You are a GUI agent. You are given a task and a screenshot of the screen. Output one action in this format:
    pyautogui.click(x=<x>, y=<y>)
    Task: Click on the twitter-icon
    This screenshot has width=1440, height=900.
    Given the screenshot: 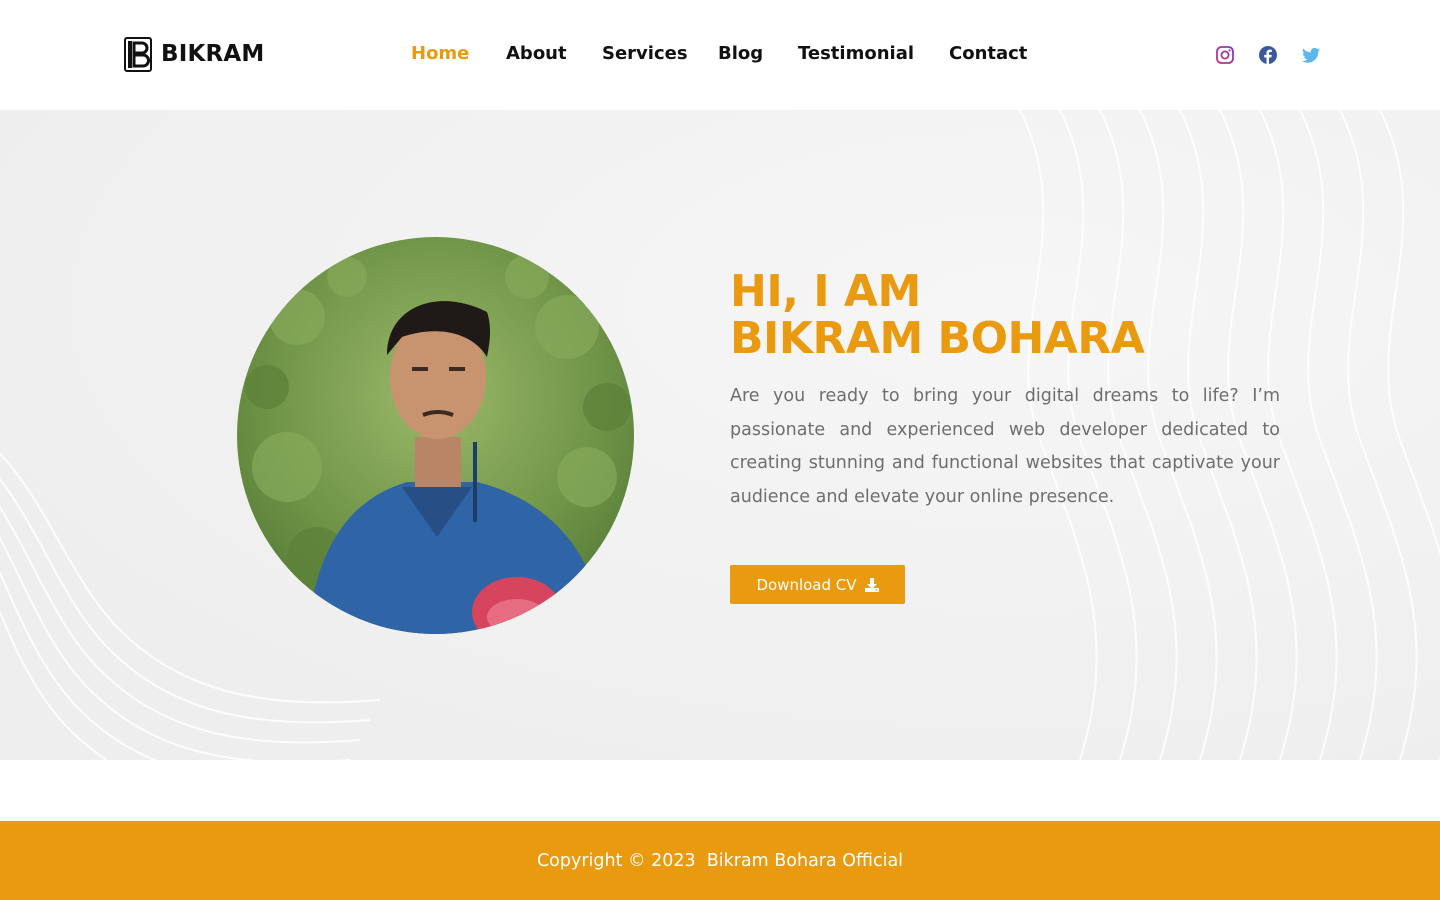 What is the action you would take?
    pyautogui.click(x=1311, y=55)
    